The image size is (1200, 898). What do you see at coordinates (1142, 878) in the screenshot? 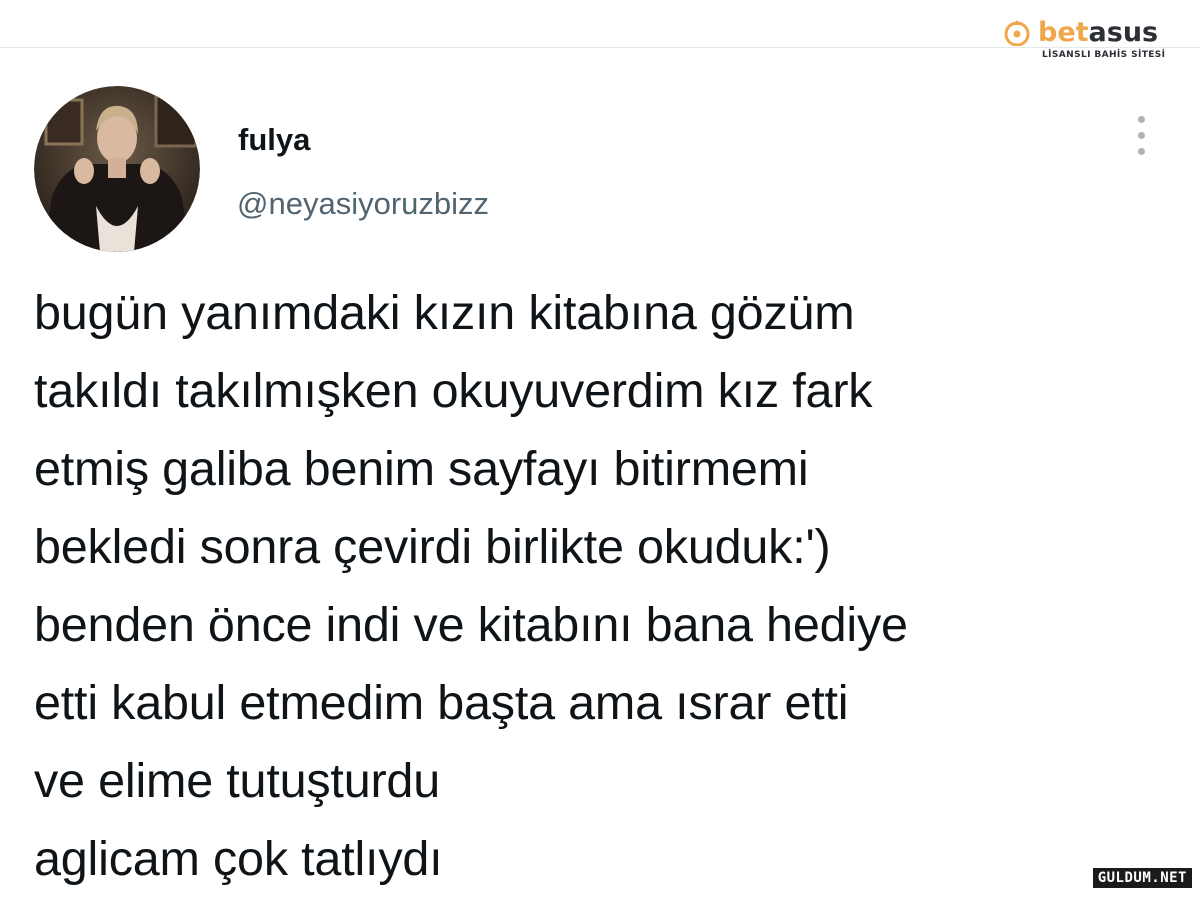
I see `corner-watermark: GULDUM.NET` at bounding box center [1142, 878].